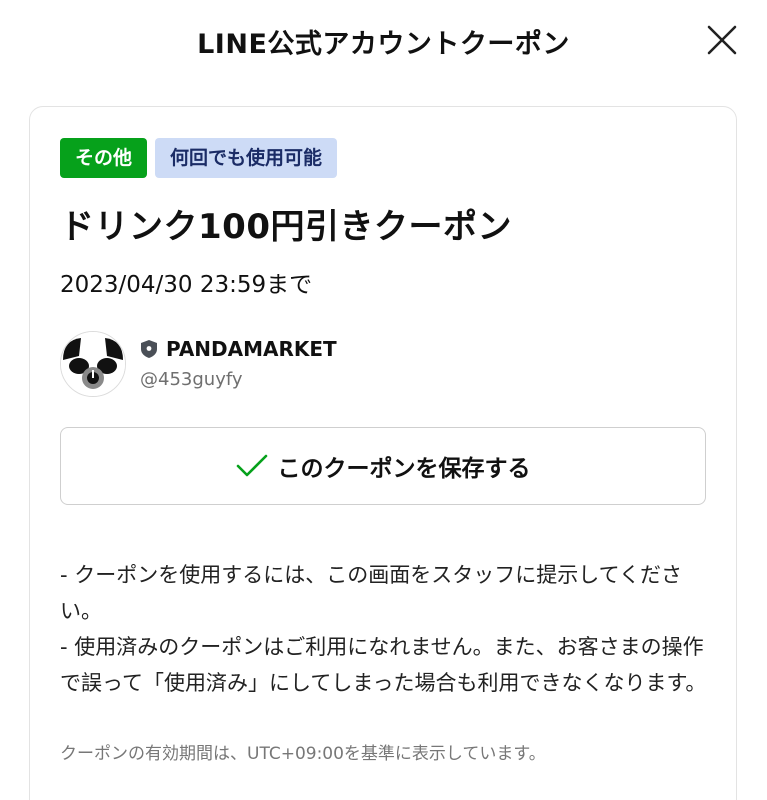  I want to click on page-title: LINE公式アカウントクーポン, so click(383, 44).